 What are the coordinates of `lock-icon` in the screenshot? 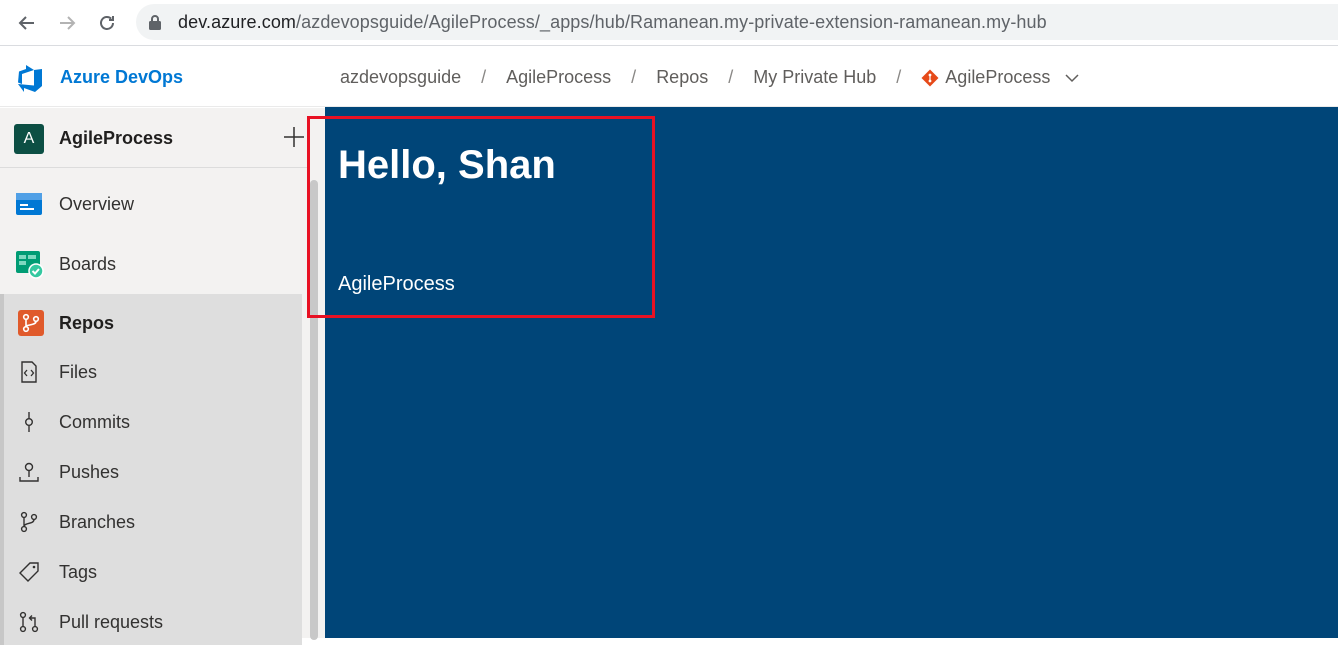 It's located at (155, 22).